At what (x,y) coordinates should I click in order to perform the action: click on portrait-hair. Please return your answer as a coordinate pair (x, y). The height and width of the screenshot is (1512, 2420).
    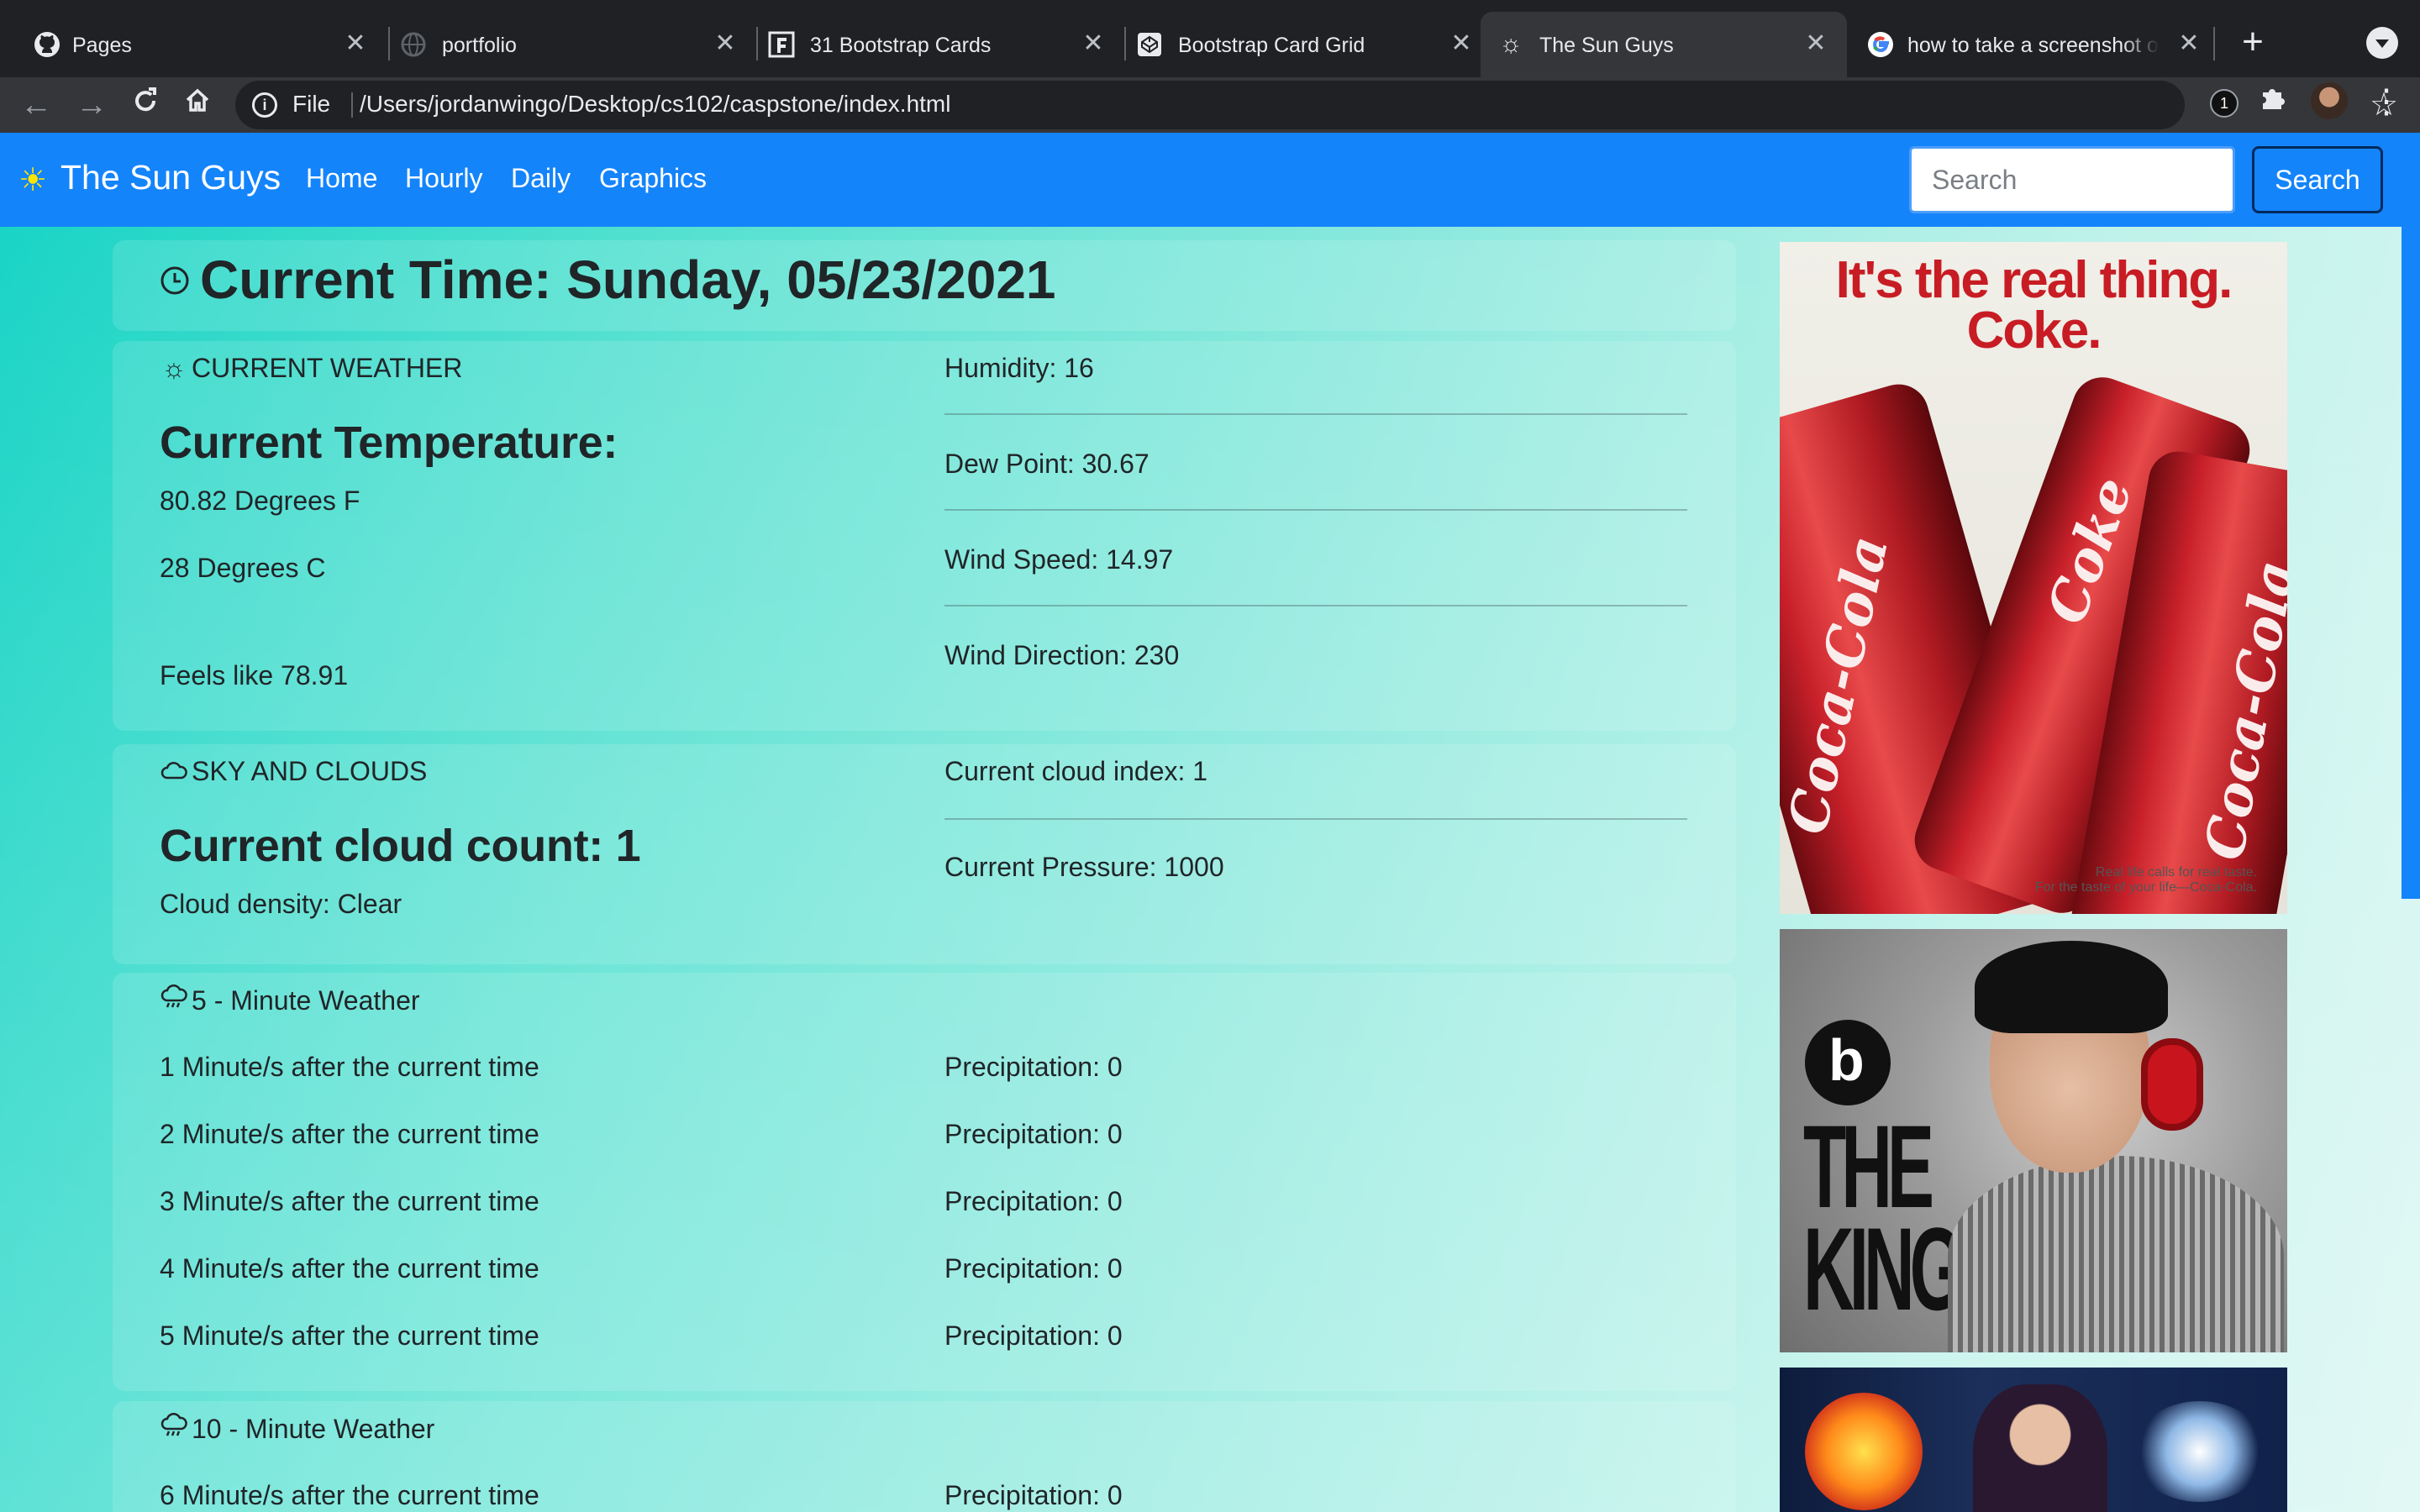
    Looking at the image, I should click on (2071, 987).